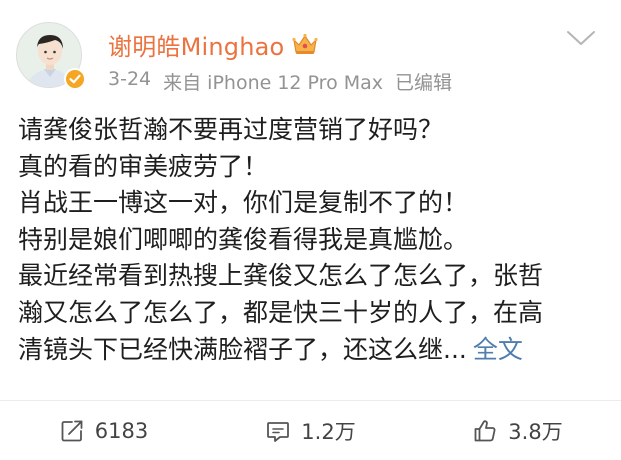  What do you see at coordinates (51, 56) in the screenshot?
I see `avatar-container` at bounding box center [51, 56].